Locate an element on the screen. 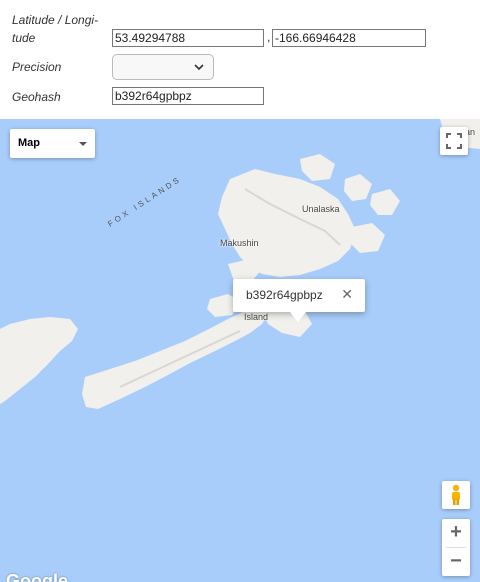  zoom-control: + − is located at coordinates (456, 547).